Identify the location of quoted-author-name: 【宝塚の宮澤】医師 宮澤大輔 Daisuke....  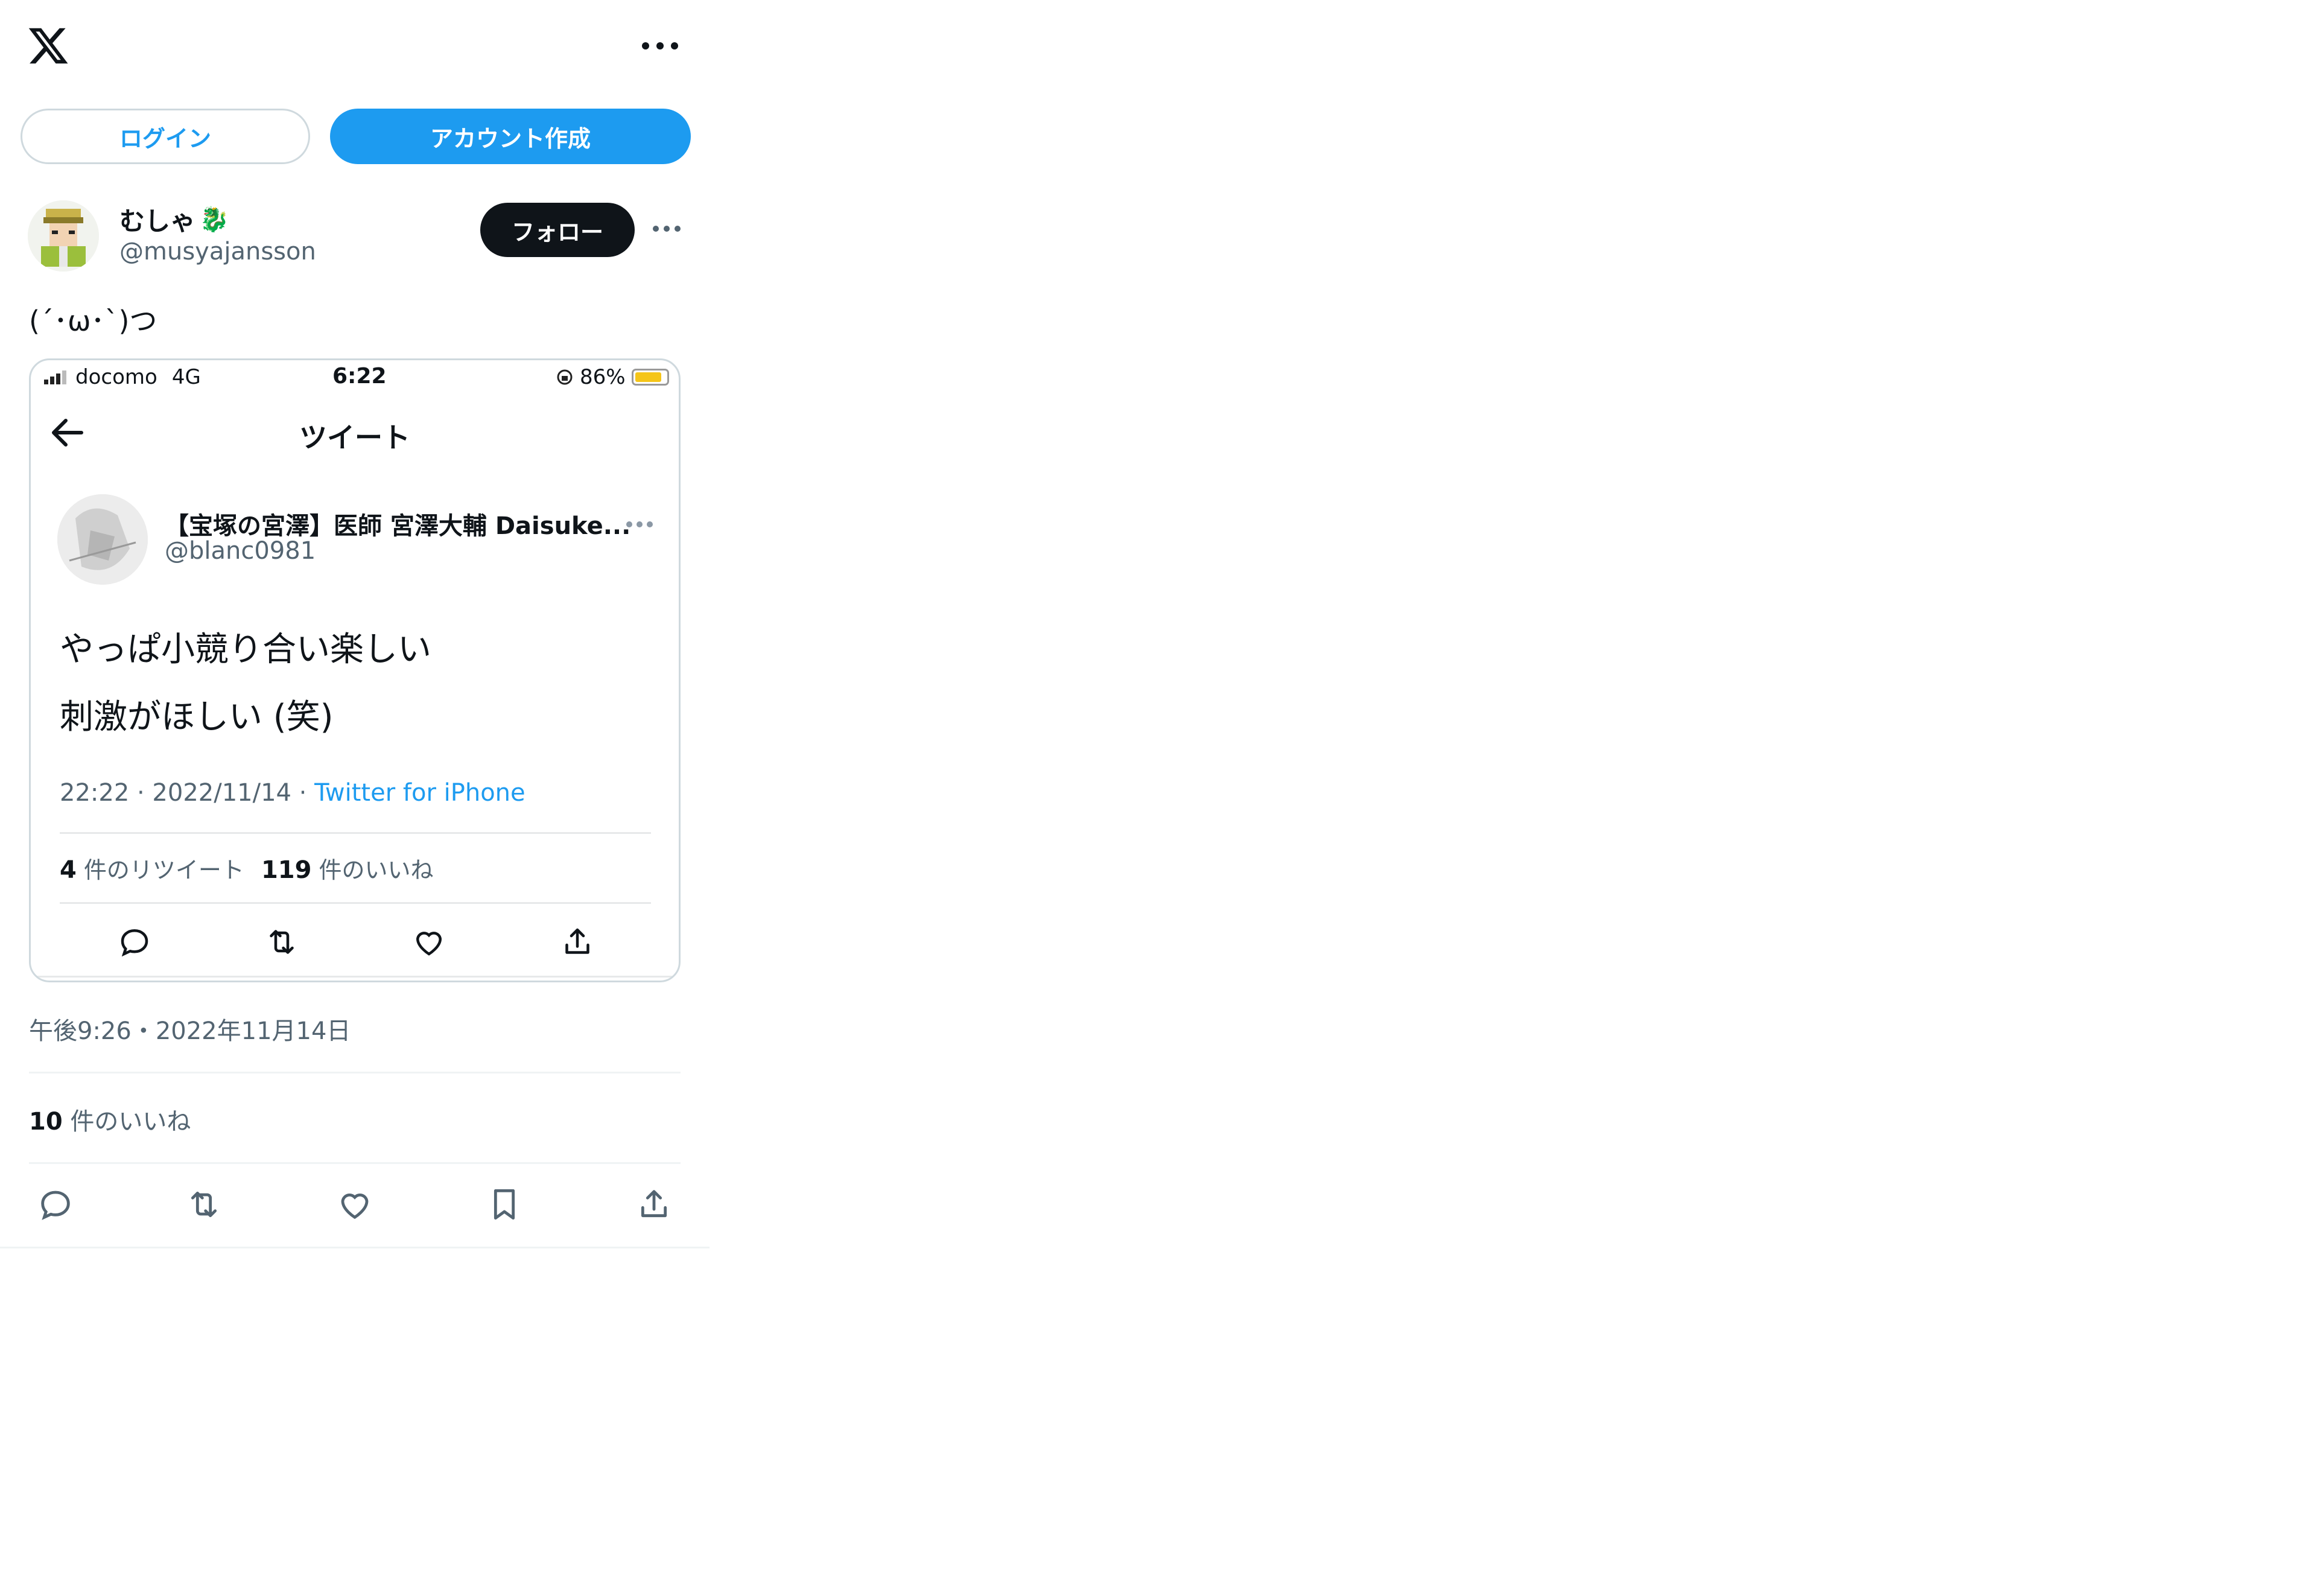
(398, 526).